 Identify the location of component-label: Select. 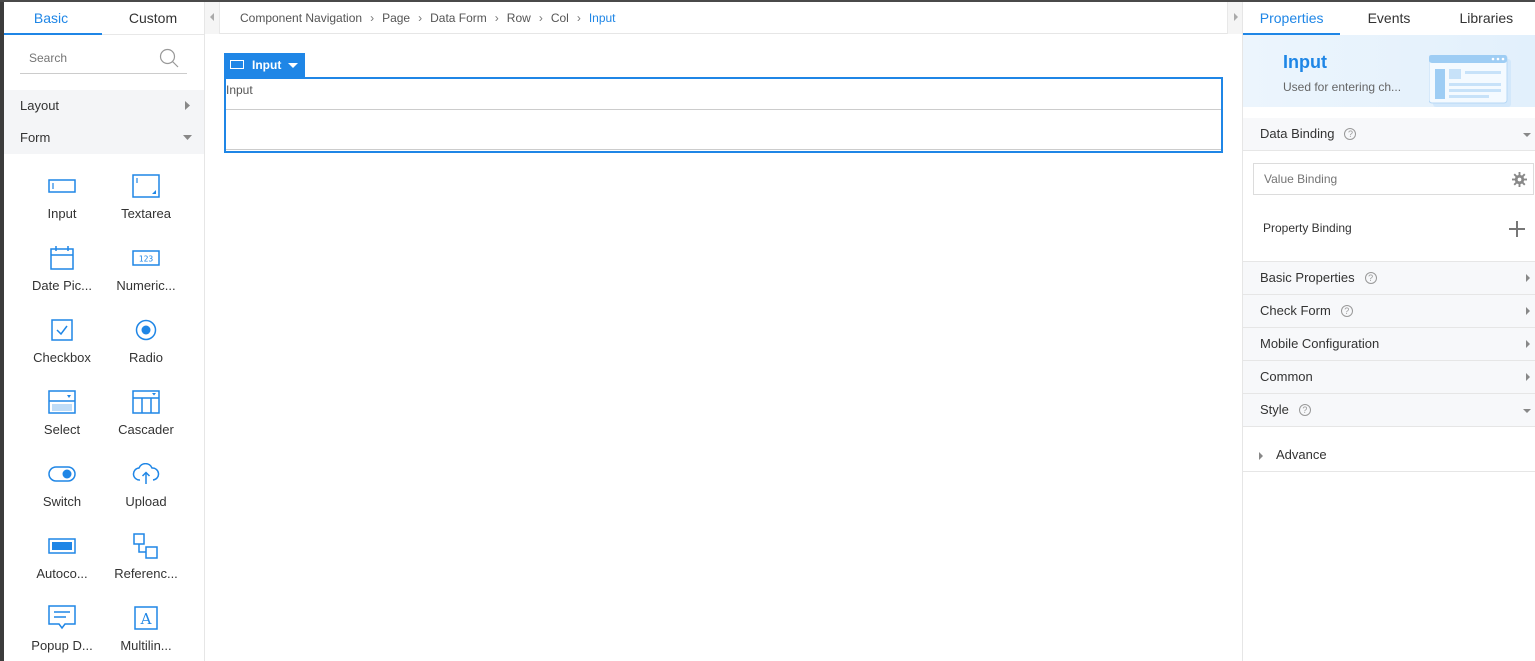
(62, 429).